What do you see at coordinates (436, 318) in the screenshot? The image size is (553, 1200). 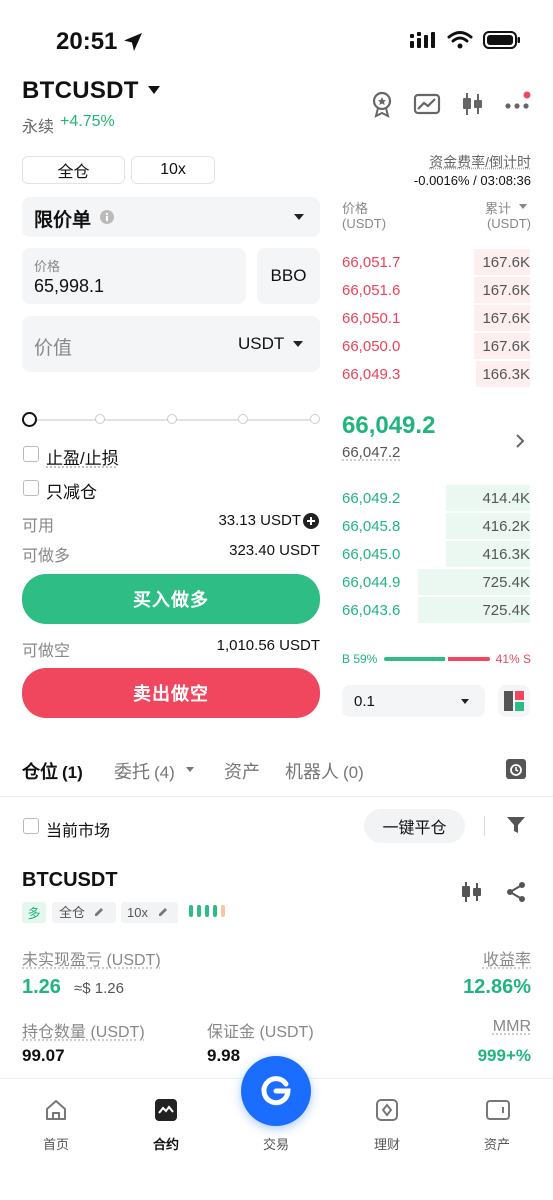 I see `ask-row: 66,050.1 167.6K` at bounding box center [436, 318].